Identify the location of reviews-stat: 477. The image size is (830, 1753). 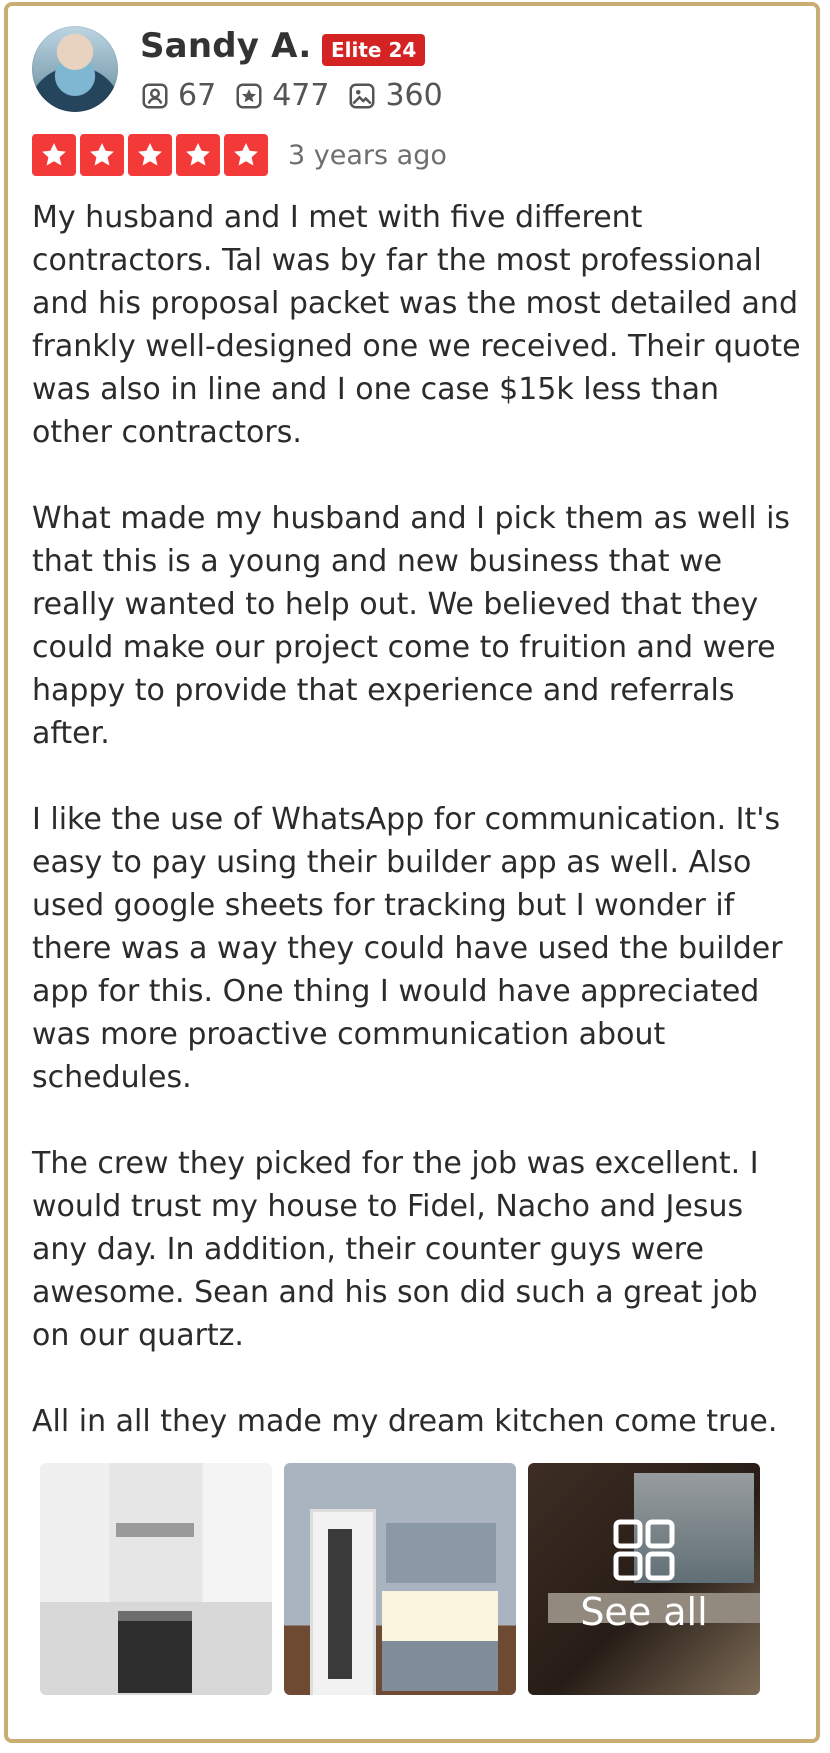
(281, 95).